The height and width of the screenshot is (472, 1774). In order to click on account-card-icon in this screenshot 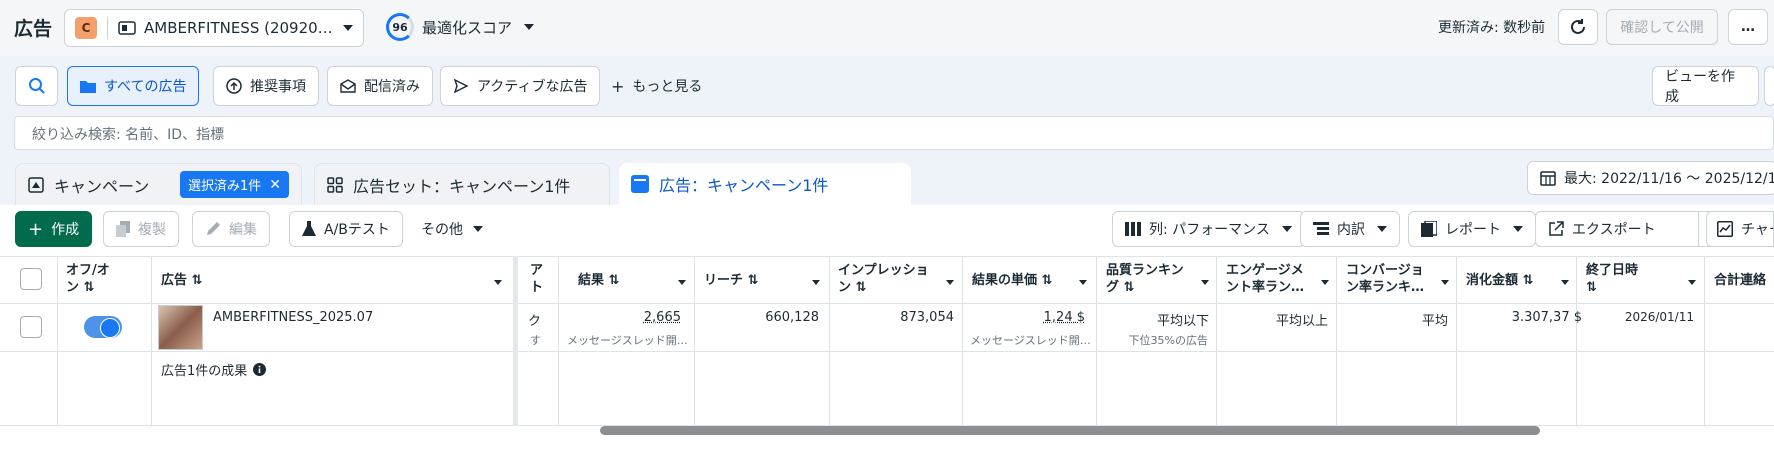, I will do `click(127, 28)`.